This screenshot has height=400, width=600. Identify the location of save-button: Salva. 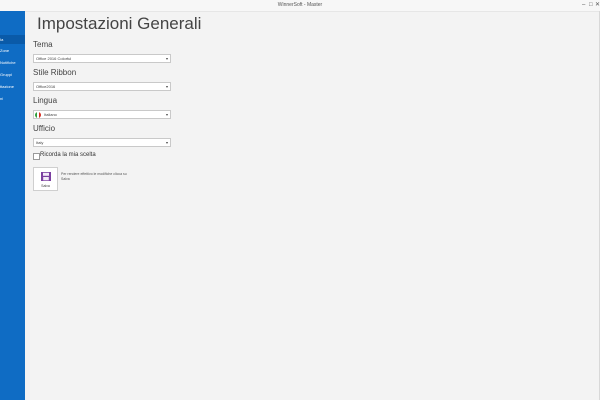
(45, 179).